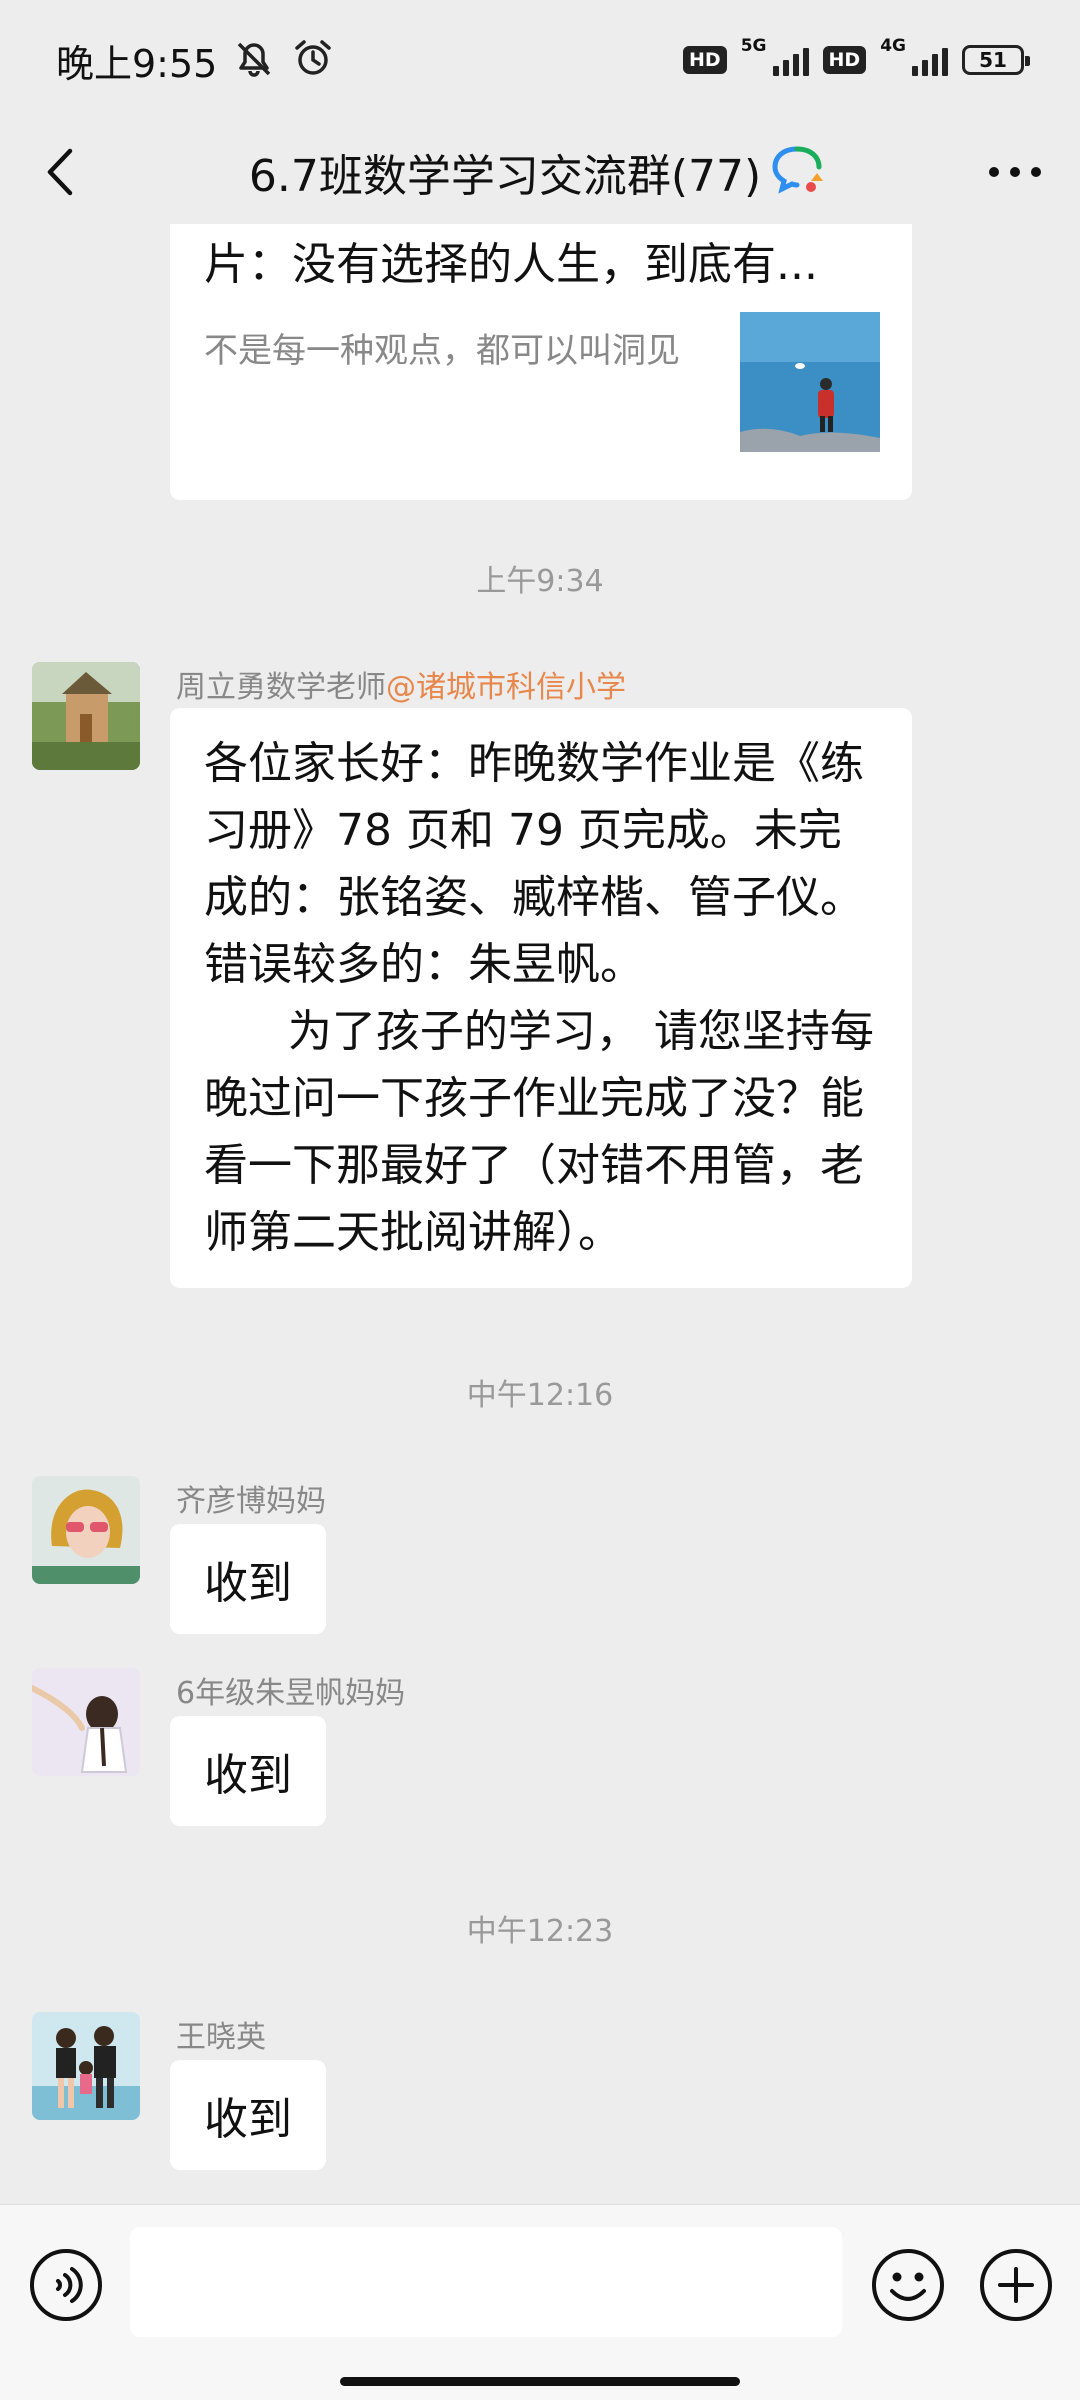 The height and width of the screenshot is (2400, 1080). I want to click on back-button, so click(60, 172).